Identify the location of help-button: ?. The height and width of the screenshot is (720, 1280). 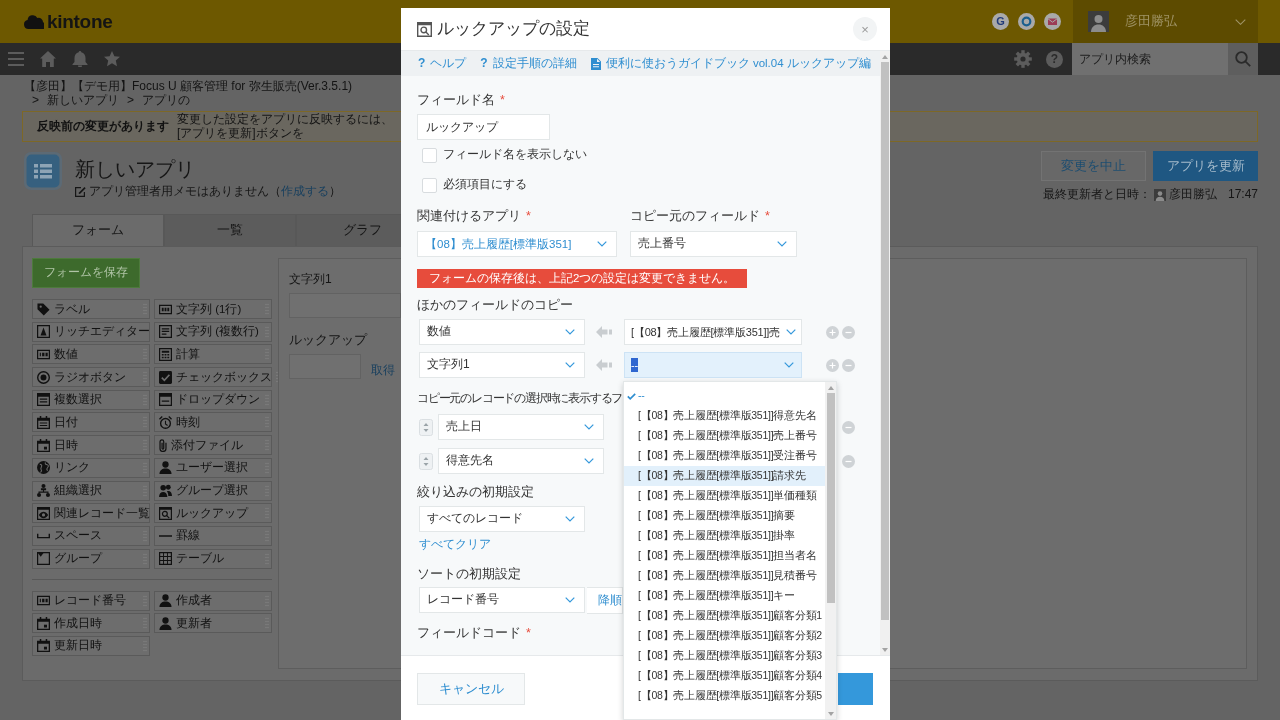
(1054, 59).